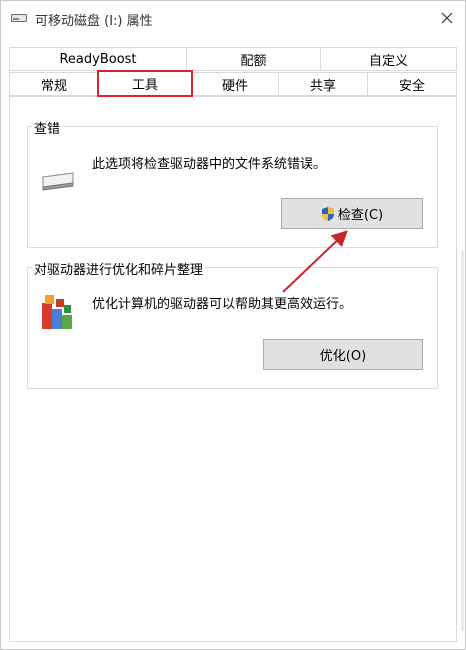 The image size is (466, 650). I want to click on tab-strip: ReadyBoost 配额 自定义 常规 工具 硬件 共享 安全, so click(233, 71).